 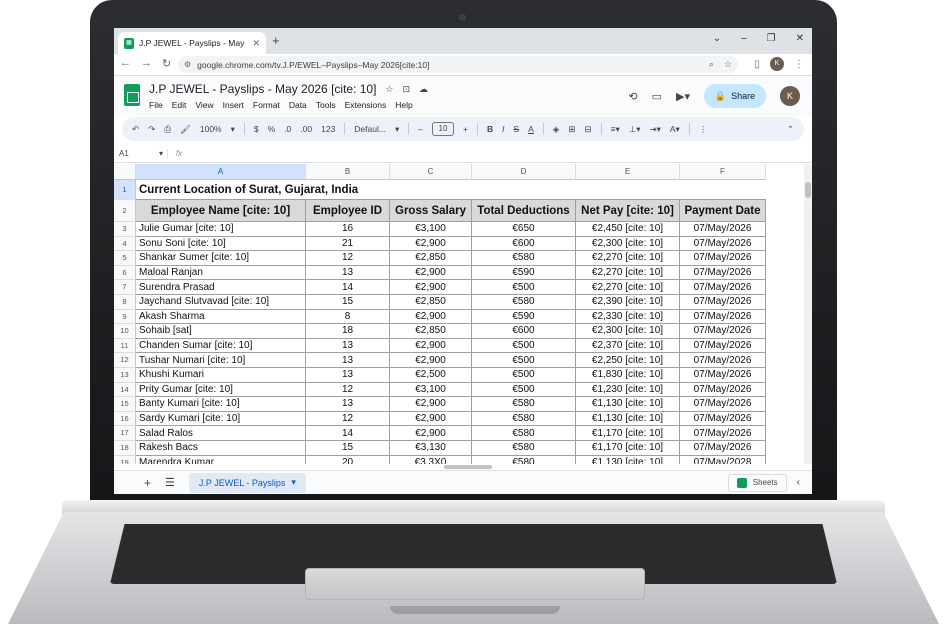 I want to click on table-cell: Shankar Sumer [cite: 10], so click(x=221, y=258).